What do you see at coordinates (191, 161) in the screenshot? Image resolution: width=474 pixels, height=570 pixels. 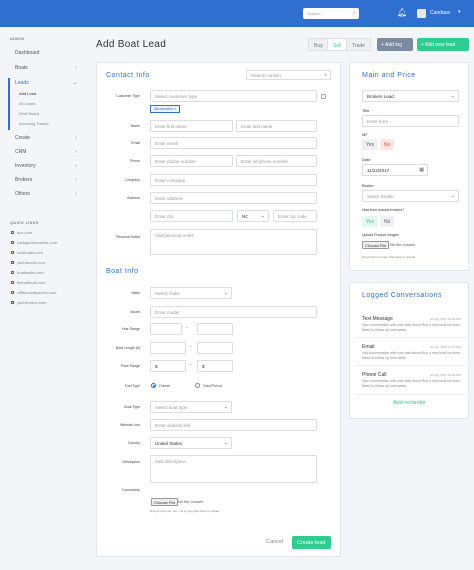 I see `phone-input: Enter phone number` at bounding box center [191, 161].